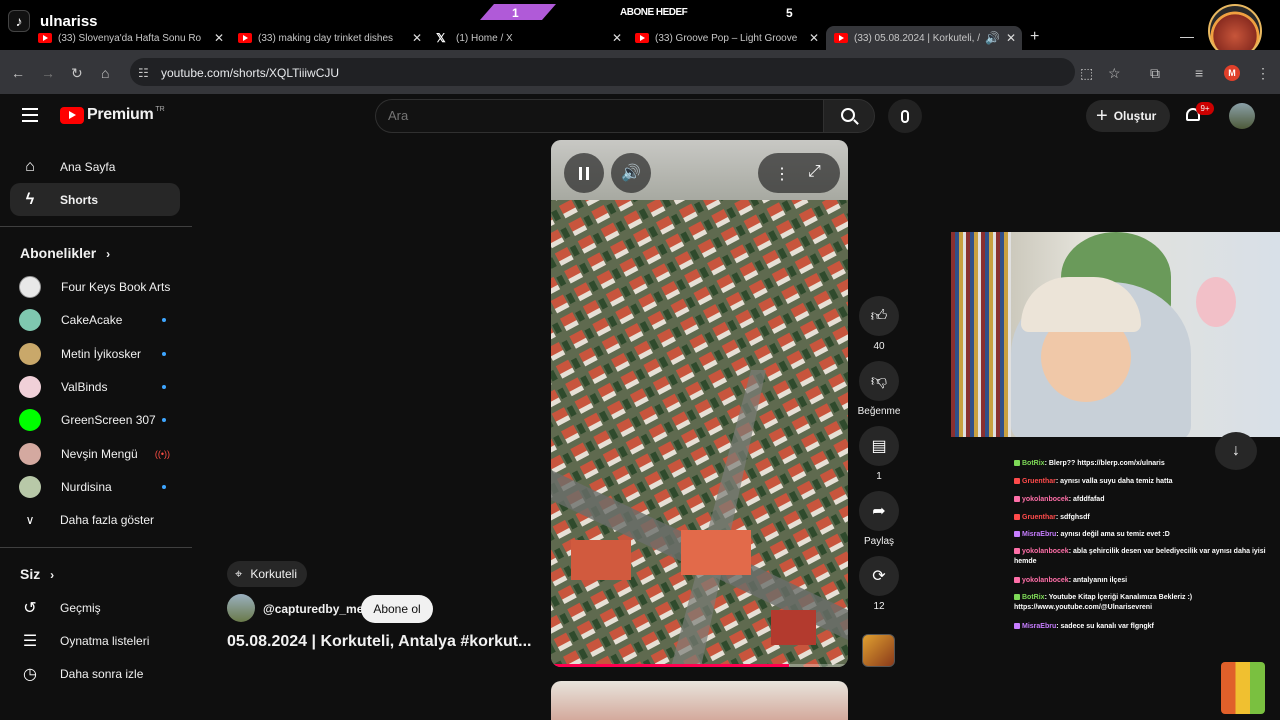  What do you see at coordinates (1263, 73) in the screenshot?
I see `more-menu-icon: ⋮` at bounding box center [1263, 73].